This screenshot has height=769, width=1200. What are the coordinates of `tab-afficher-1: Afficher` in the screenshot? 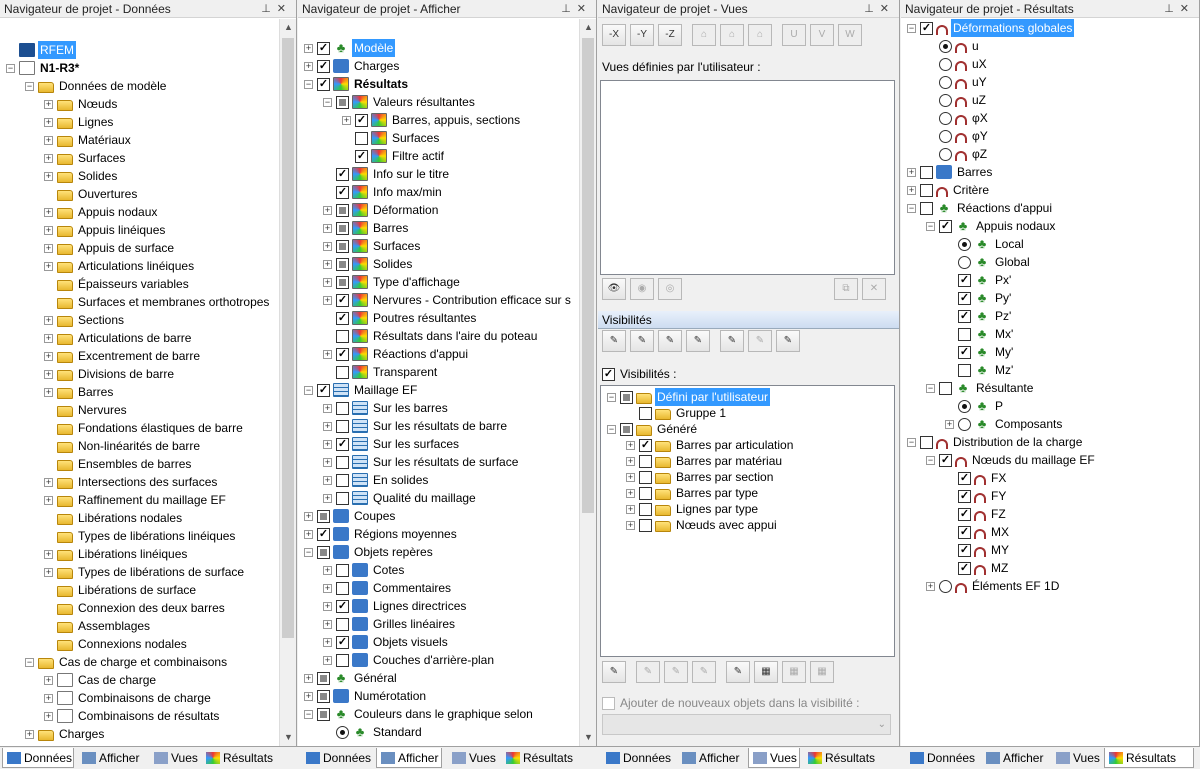 It's located at (108, 758).